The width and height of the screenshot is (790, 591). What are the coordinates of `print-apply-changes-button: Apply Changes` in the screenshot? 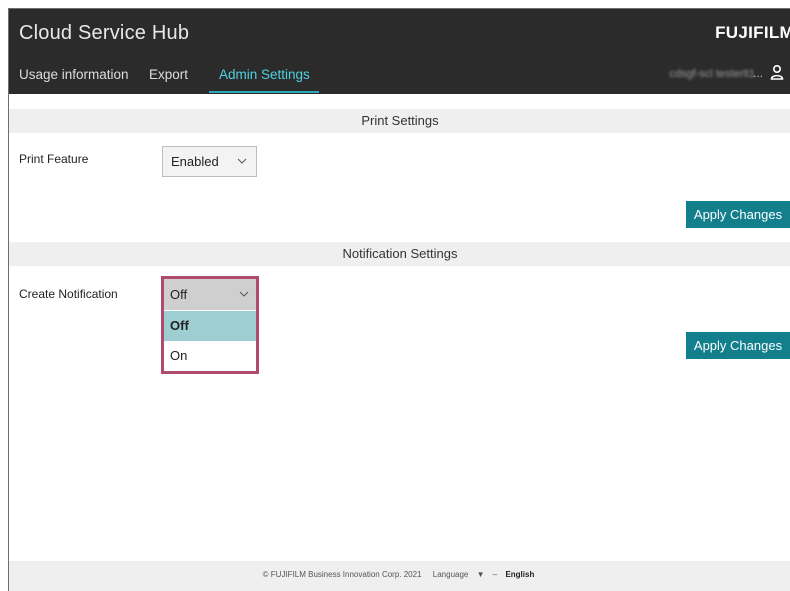 It's located at (738, 214).